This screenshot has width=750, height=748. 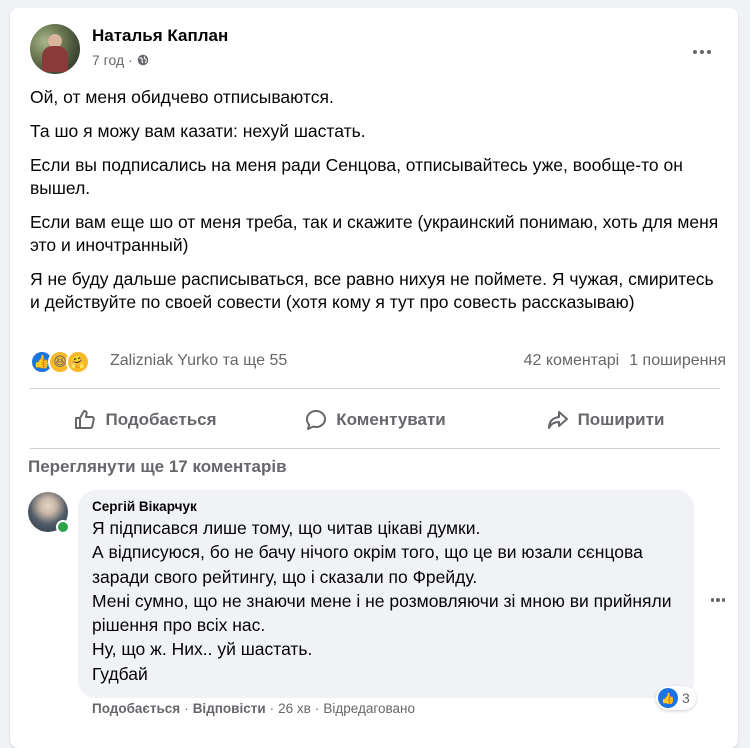 I want to click on globe-icon, so click(x=143, y=60).